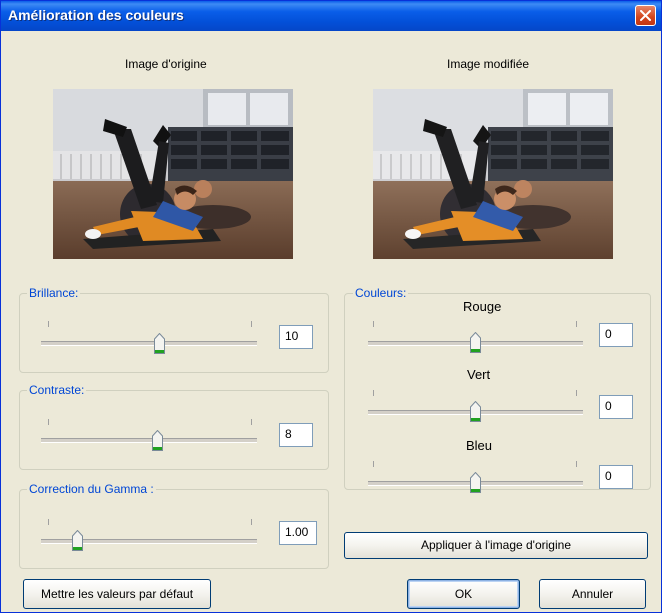 The image size is (662, 613). Describe the element at coordinates (616, 477) in the screenshot. I see `blue-value-field: 0` at that location.